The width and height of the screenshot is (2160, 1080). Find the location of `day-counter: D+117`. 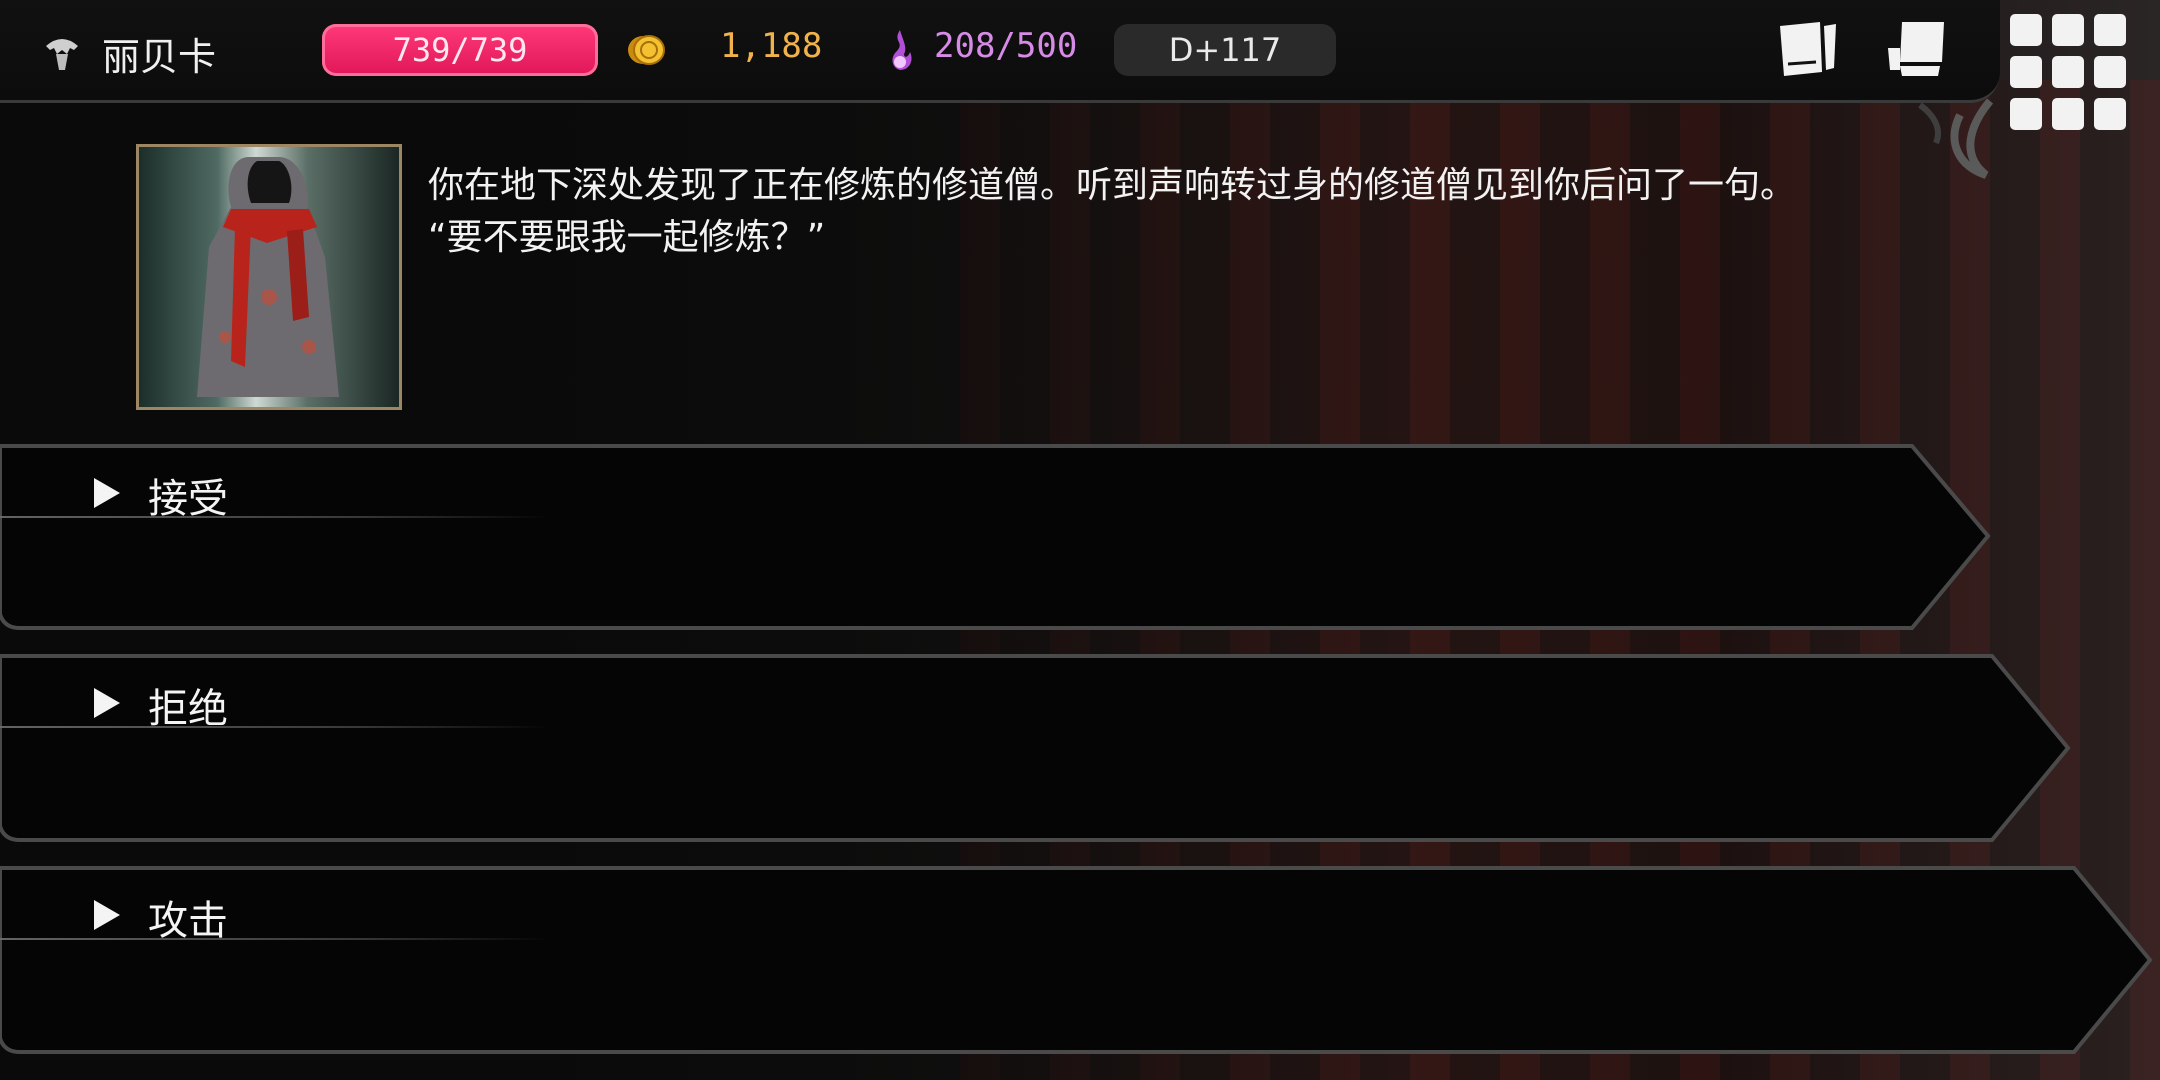

day-counter: D+117 is located at coordinates (1225, 50).